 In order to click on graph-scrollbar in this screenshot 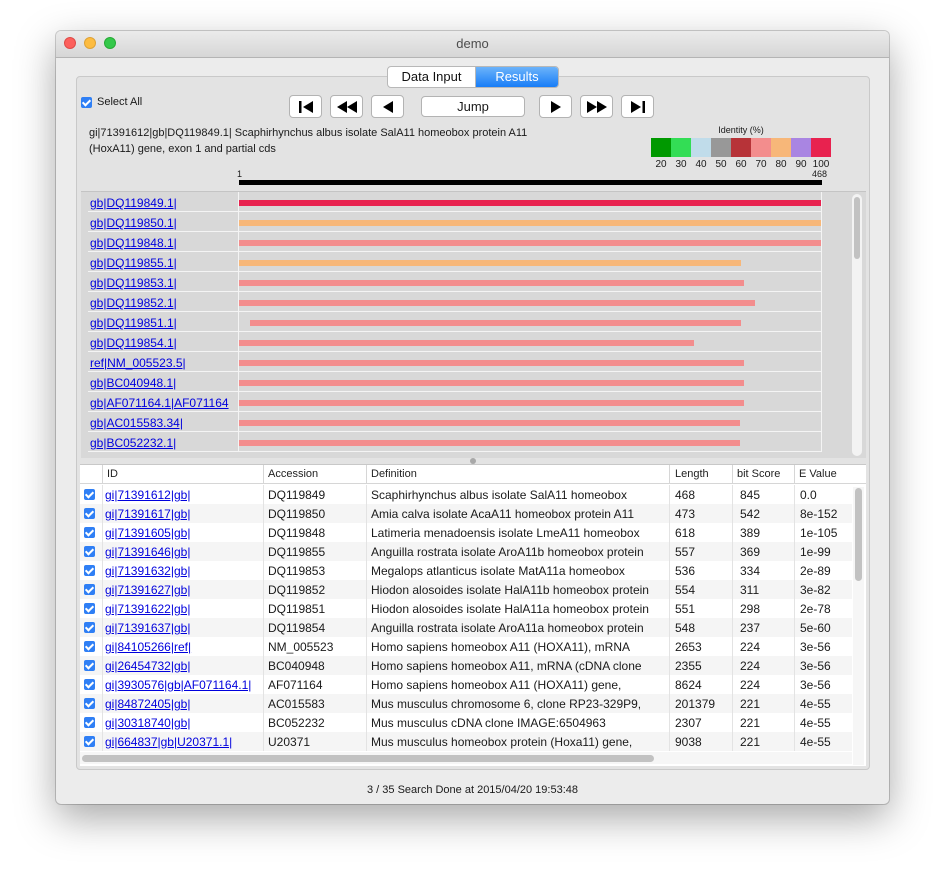, I will do `click(857, 325)`.